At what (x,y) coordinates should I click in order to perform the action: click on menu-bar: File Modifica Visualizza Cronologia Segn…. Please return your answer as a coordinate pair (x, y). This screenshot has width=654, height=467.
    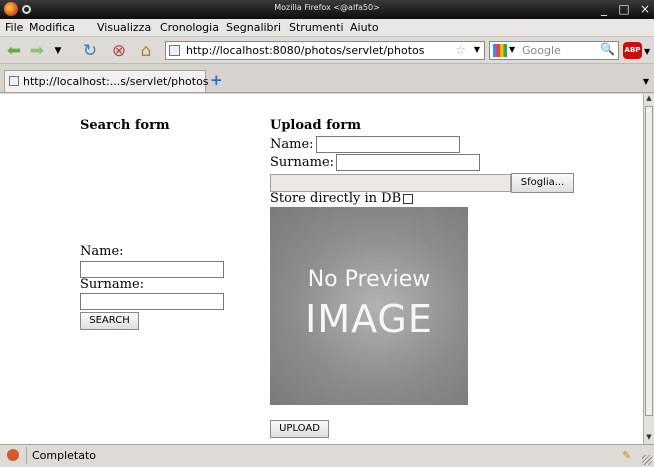
    Looking at the image, I should click on (327, 28).